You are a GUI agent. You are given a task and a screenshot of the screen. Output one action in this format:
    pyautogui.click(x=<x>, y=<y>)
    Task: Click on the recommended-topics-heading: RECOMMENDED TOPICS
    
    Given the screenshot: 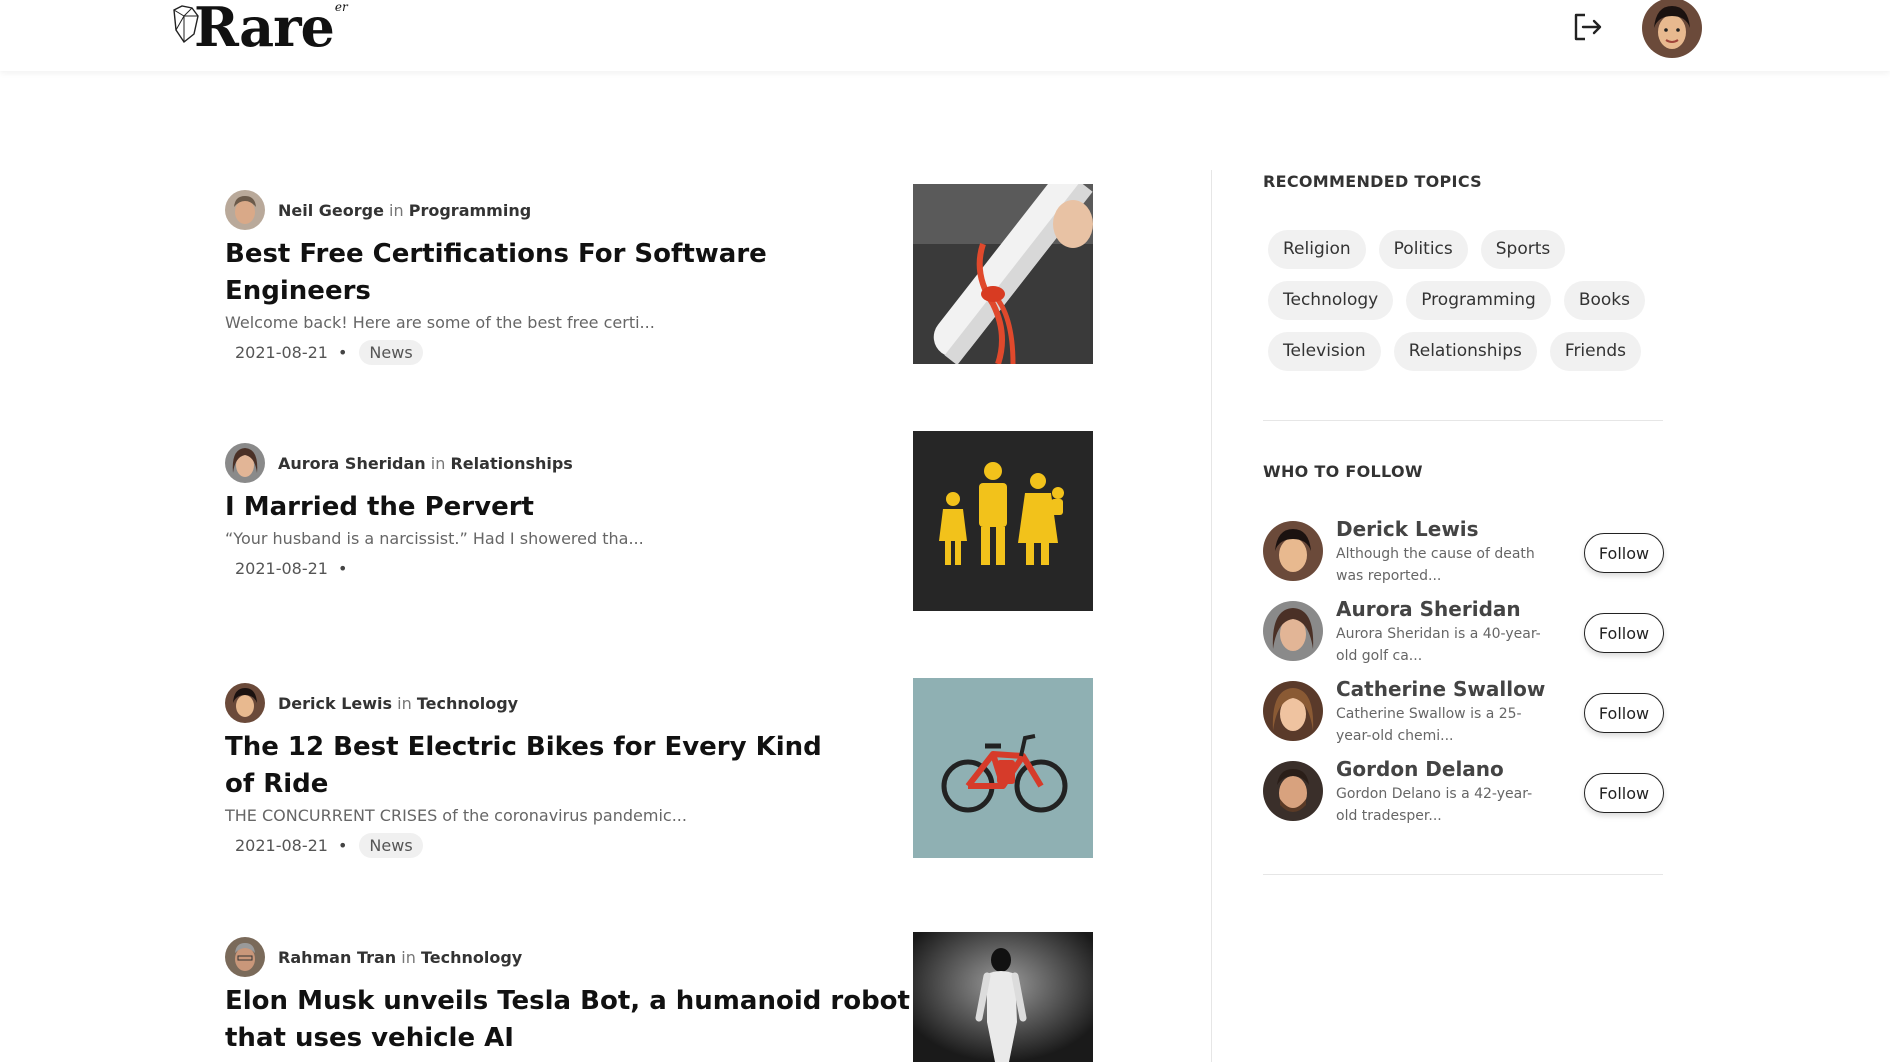 What is the action you would take?
    pyautogui.click(x=1372, y=181)
    